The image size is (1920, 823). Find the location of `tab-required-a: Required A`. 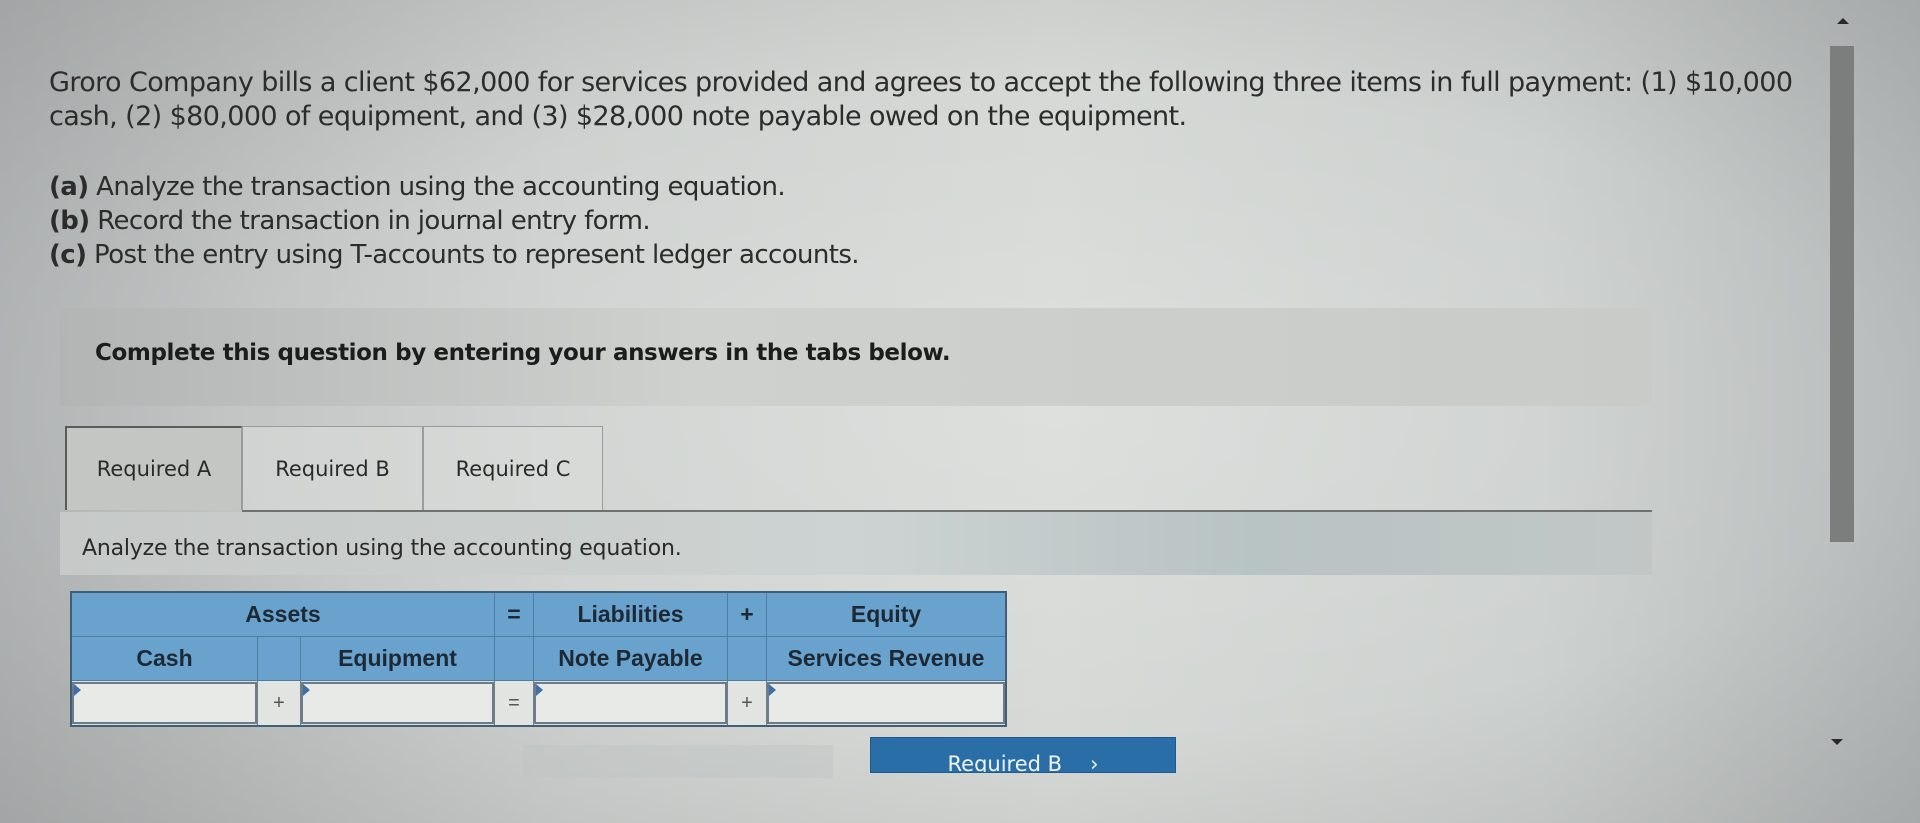

tab-required-a: Required A is located at coordinates (153, 468).